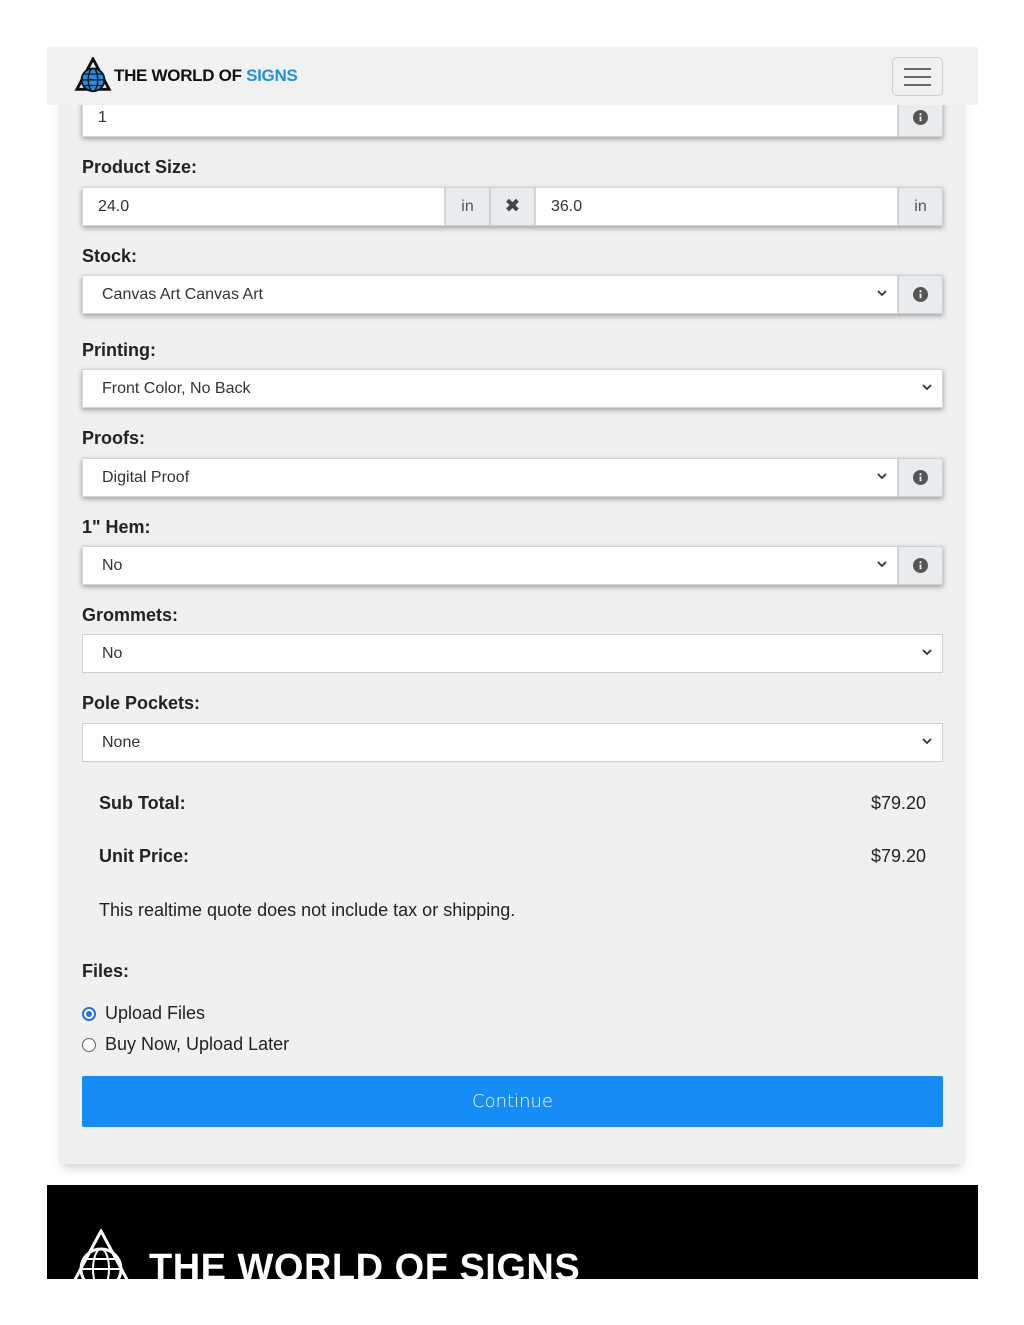 This screenshot has width=1024, height=1325. What do you see at coordinates (197, 1044) in the screenshot?
I see `buy-now-upload-later-label: Buy Now, Upload Later` at bounding box center [197, 1044].